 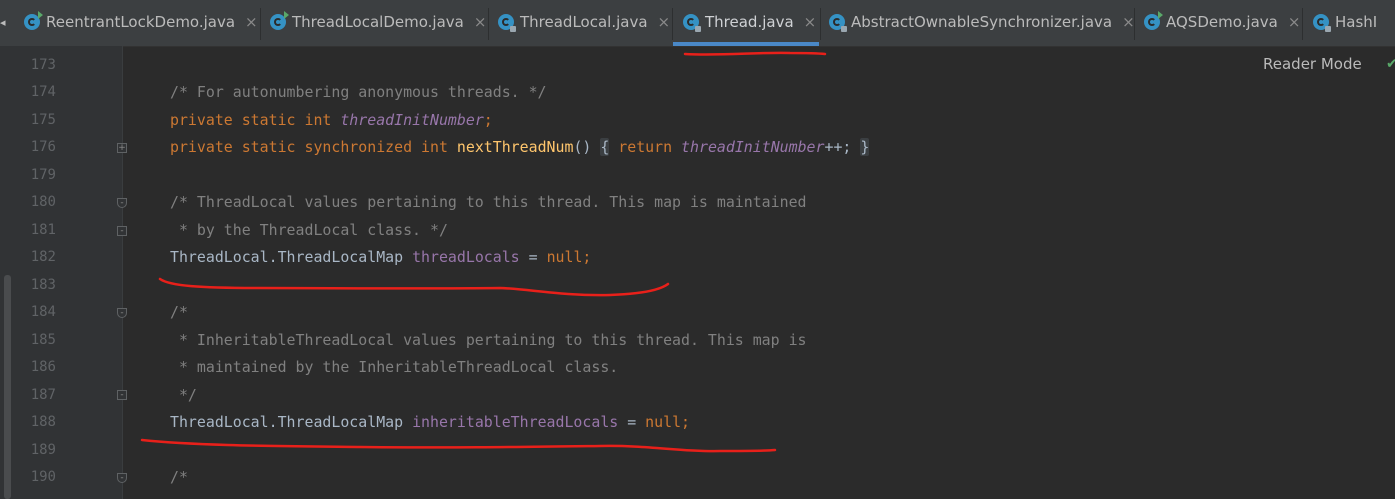 I want to click on tab-aqsdemo: AQSDemo.java ×, so click(x=1222, y=28).